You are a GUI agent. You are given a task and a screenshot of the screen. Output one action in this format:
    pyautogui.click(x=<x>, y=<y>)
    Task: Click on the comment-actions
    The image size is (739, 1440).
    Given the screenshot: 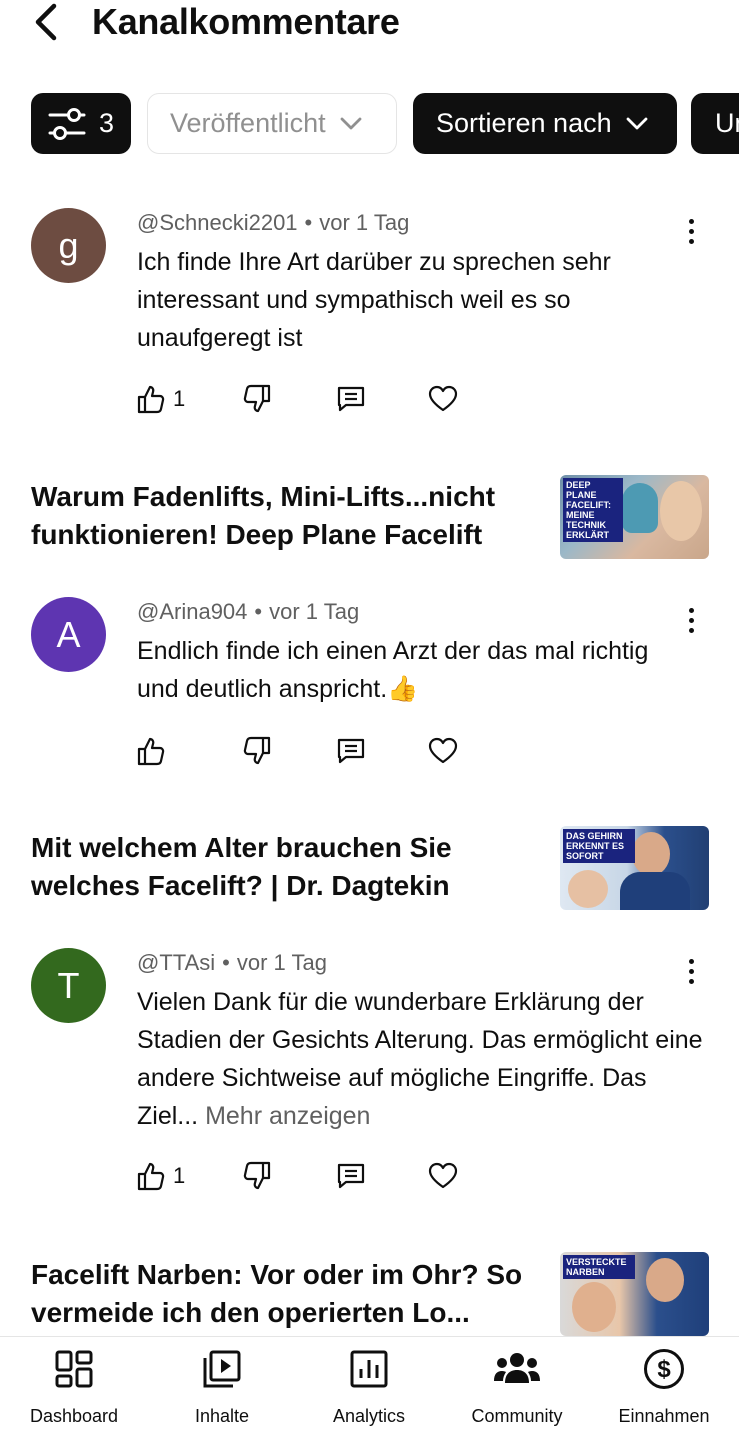 What is the action you would take?
    pyautogui.click(x=307, y=751)
    